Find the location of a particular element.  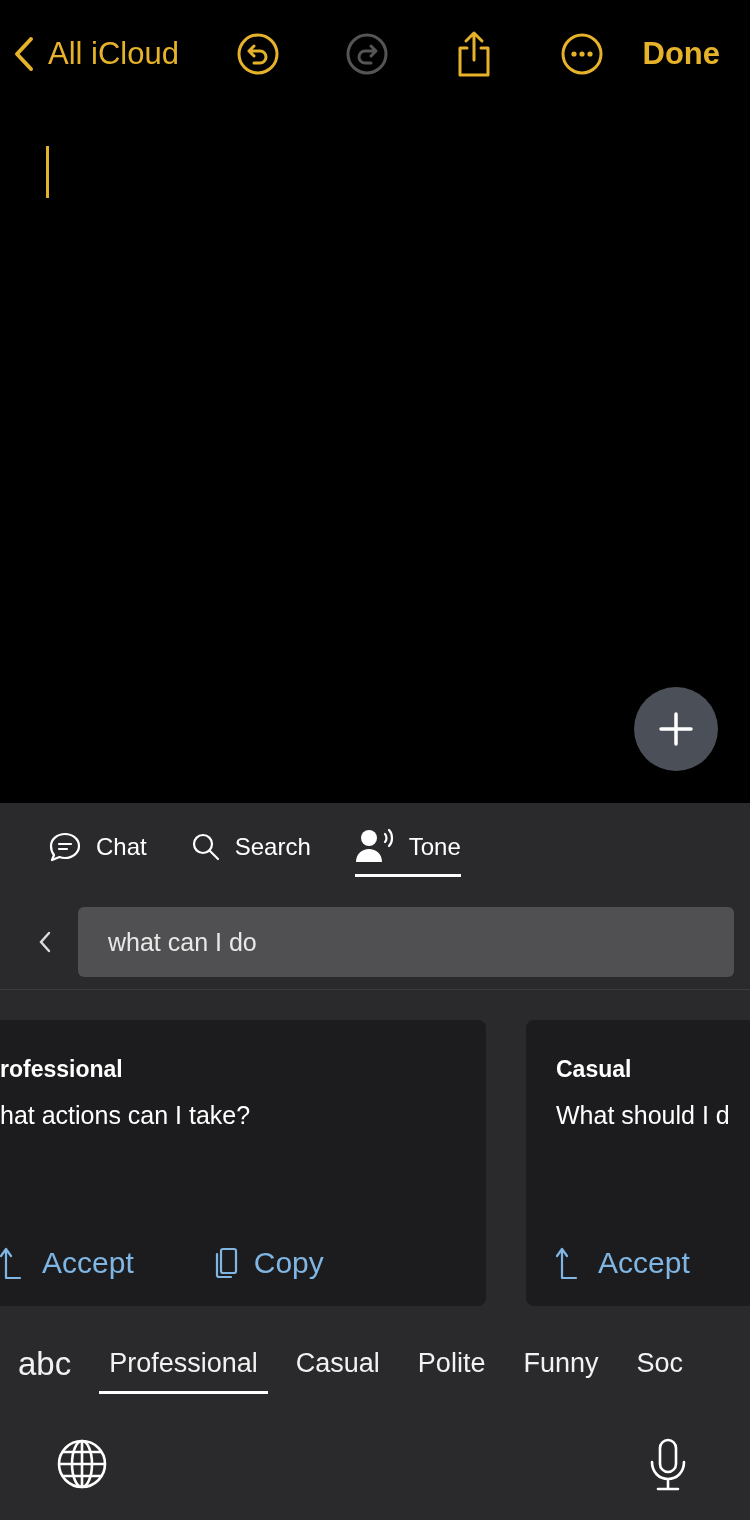

more-icon is located at coordinates (581, 54).